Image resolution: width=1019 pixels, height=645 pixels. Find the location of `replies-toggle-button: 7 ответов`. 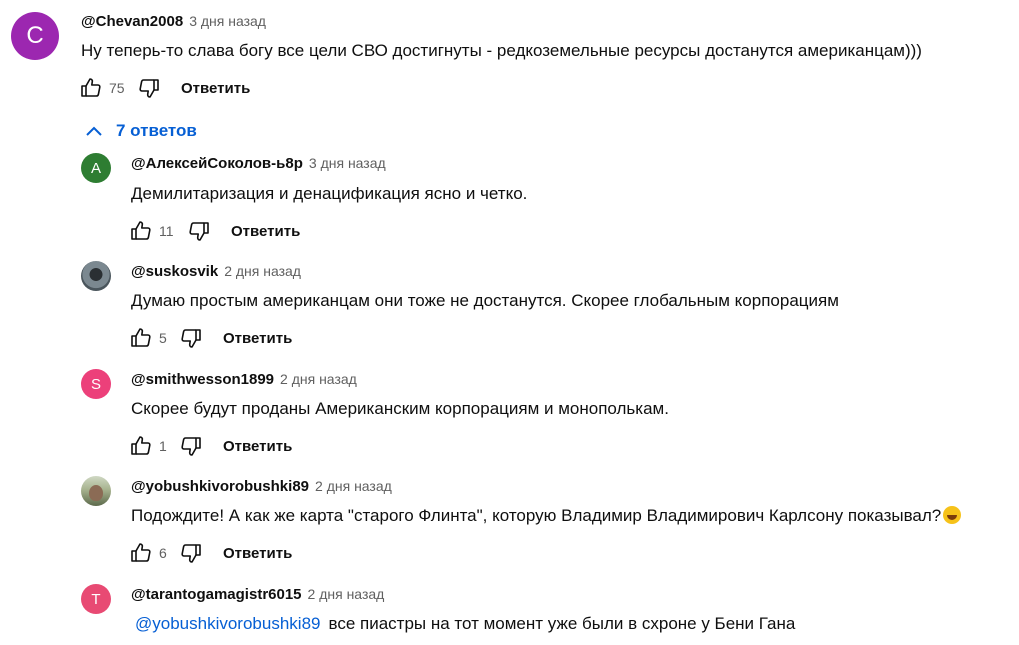

replies-toggle-button: 7 ответов is located at coordinates (140, 131).